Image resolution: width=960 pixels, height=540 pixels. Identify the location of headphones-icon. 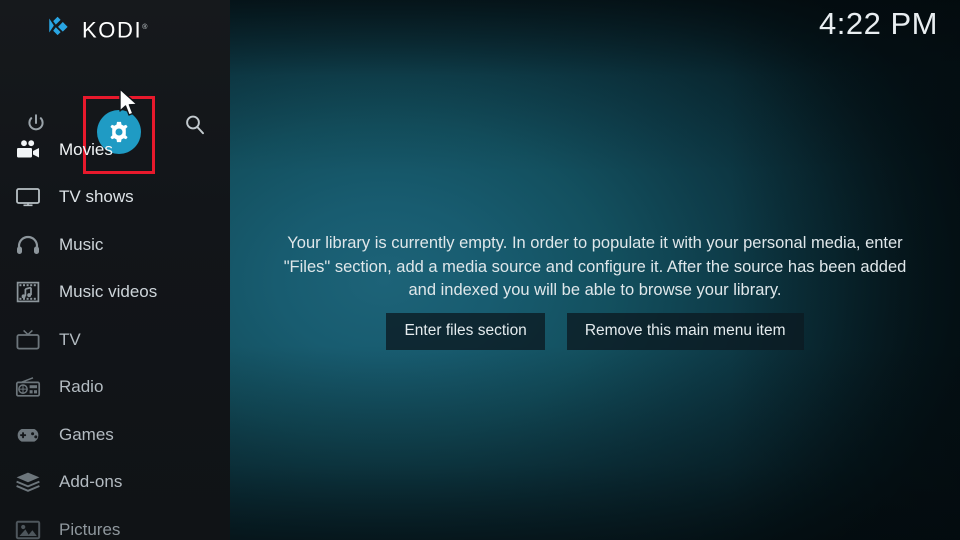
(28, 245).